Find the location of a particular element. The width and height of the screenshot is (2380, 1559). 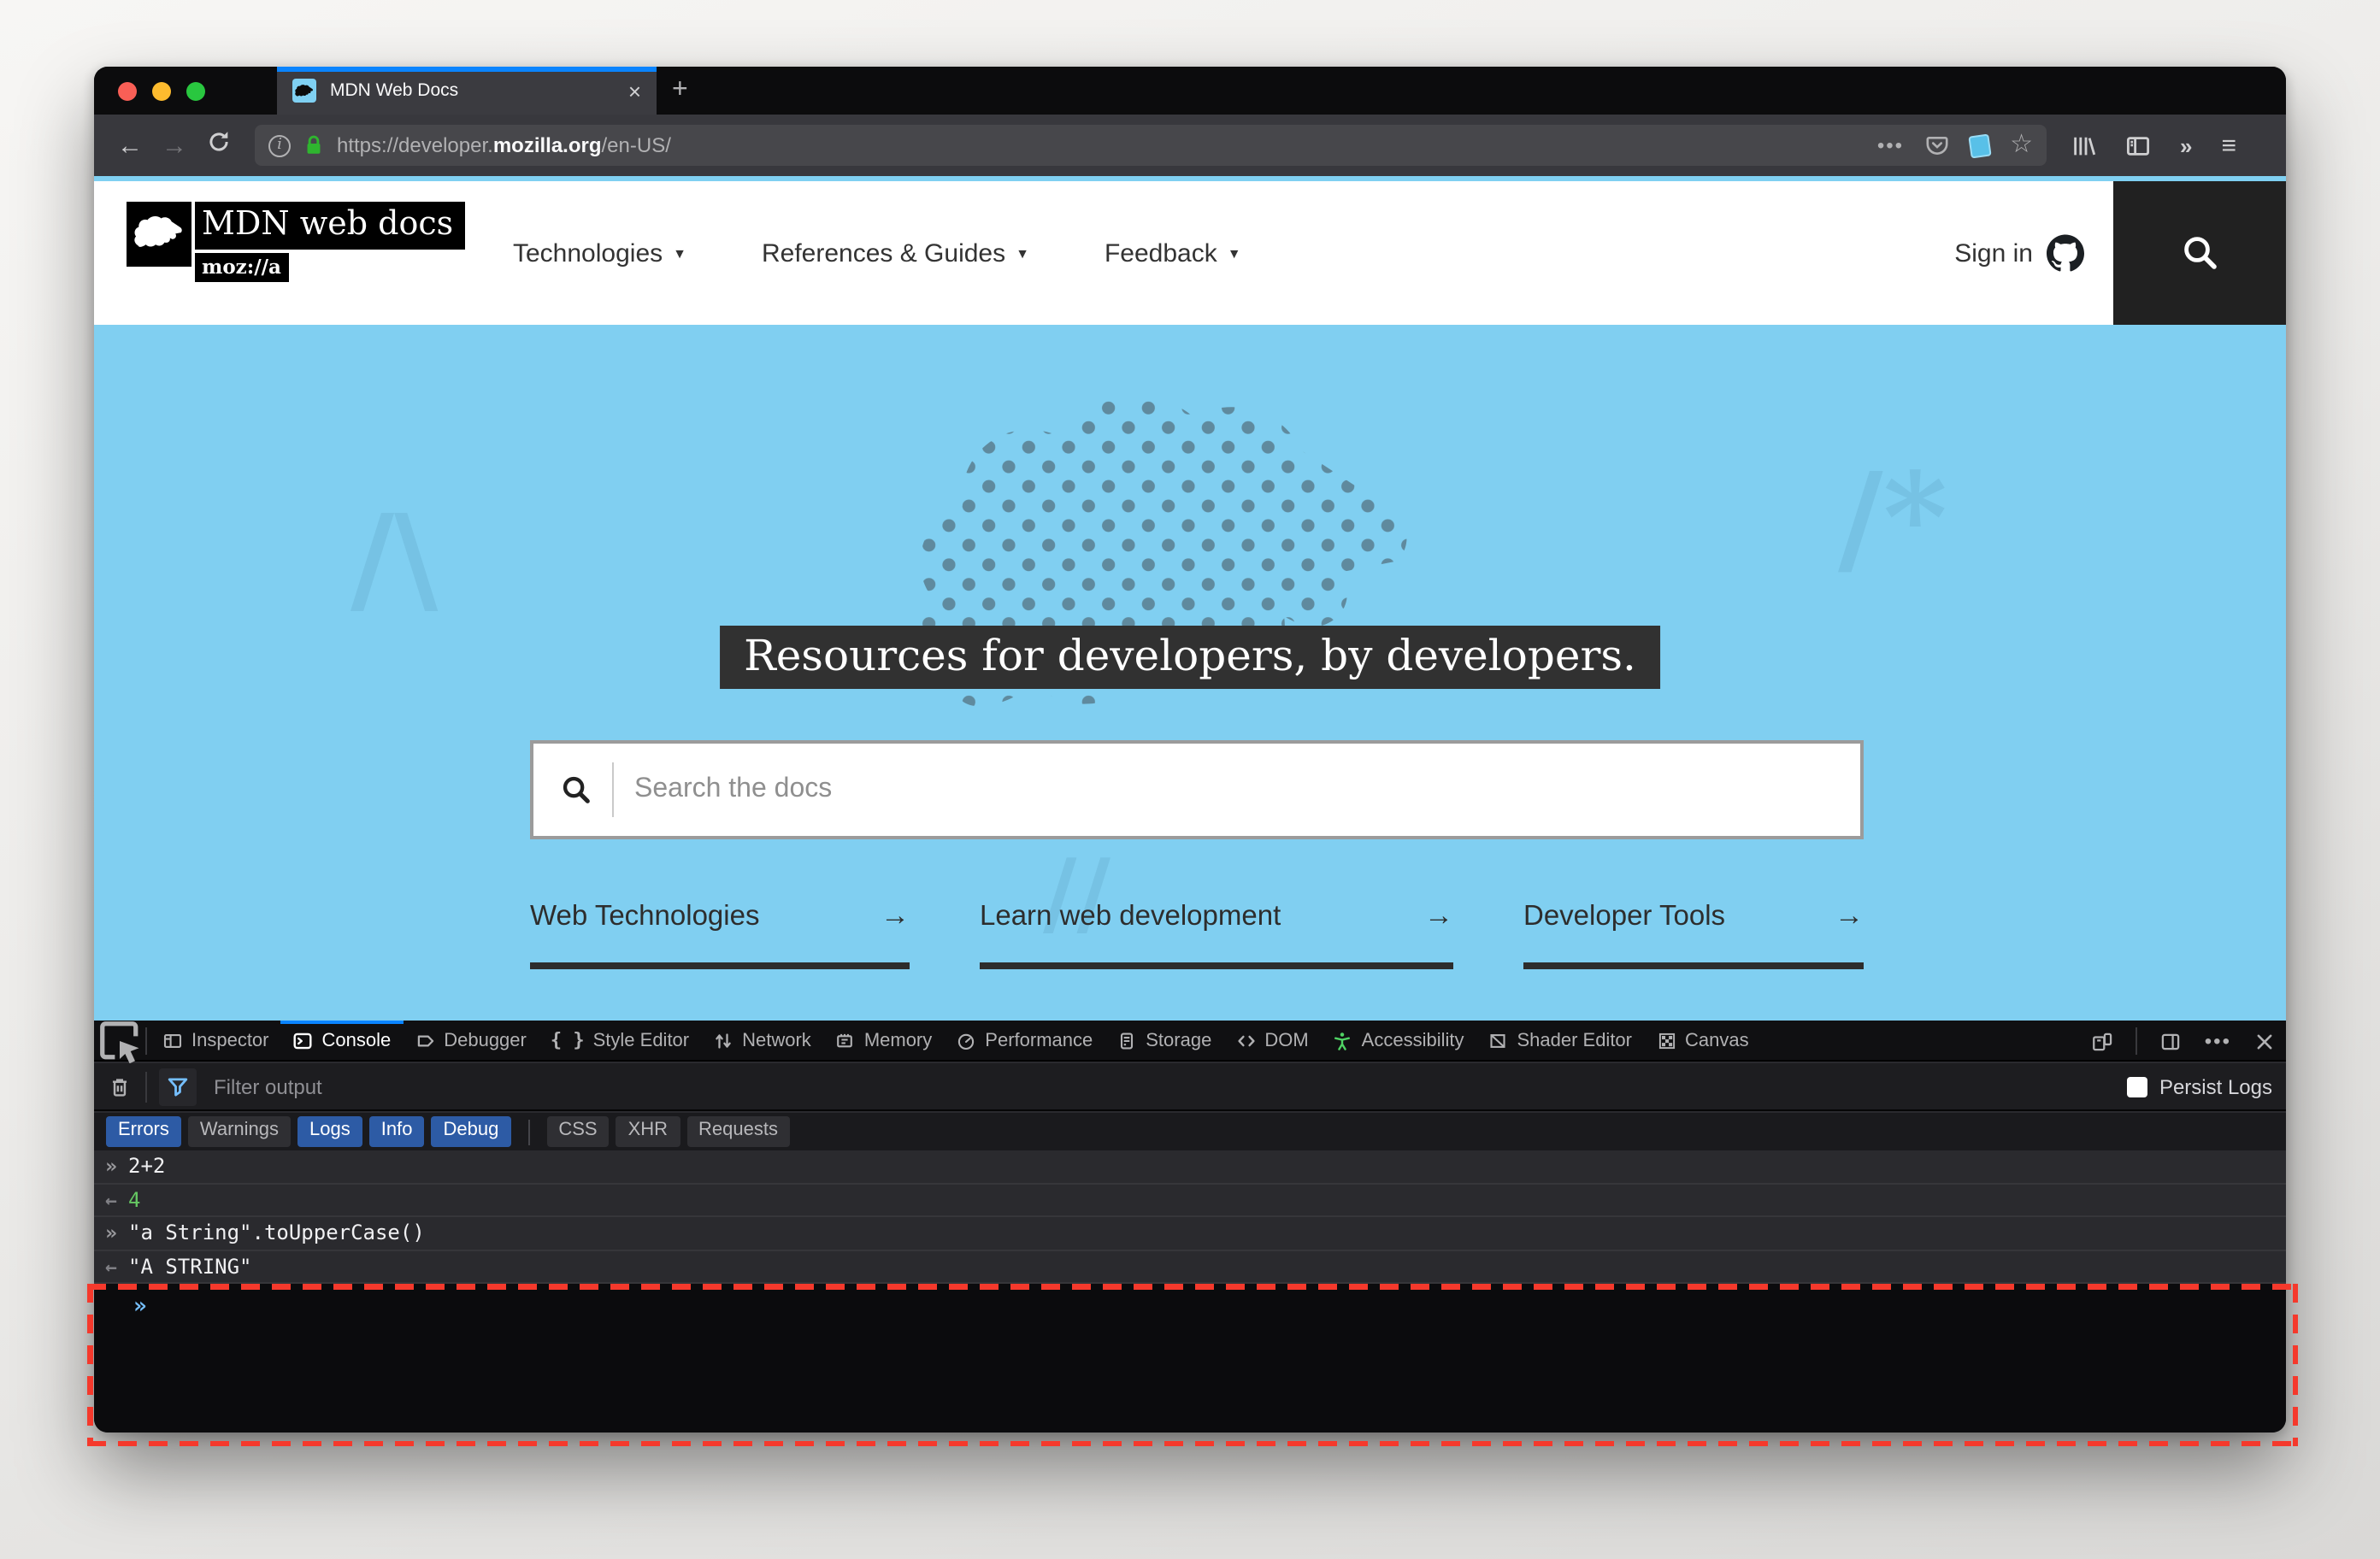

library-icon is located at coordinates (2083, 145).